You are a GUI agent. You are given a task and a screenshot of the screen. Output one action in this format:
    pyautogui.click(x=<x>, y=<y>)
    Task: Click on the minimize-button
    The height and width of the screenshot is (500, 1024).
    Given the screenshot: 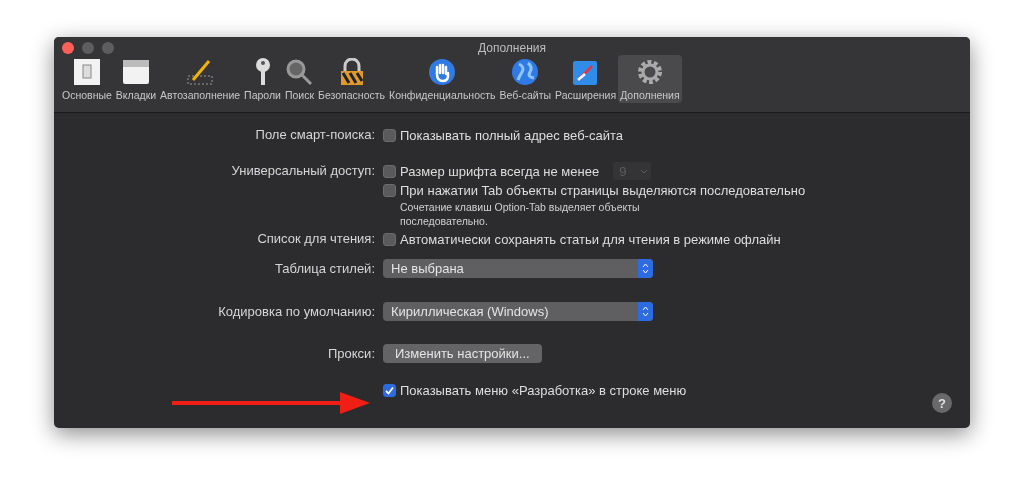 What is the action you would take?
    pyautogui.click(x=88, y=48)
    